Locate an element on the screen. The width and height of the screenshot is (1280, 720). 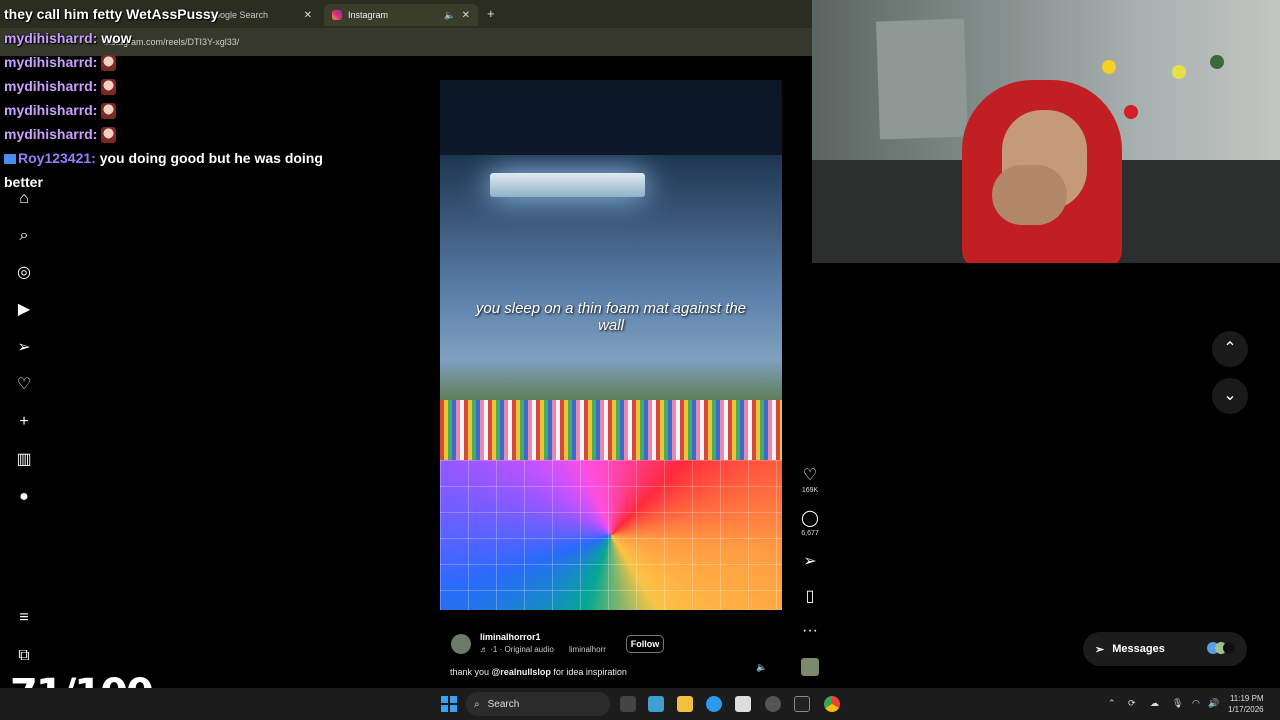
dashboard-icon: ▥ is located at coordinates (24, 460).